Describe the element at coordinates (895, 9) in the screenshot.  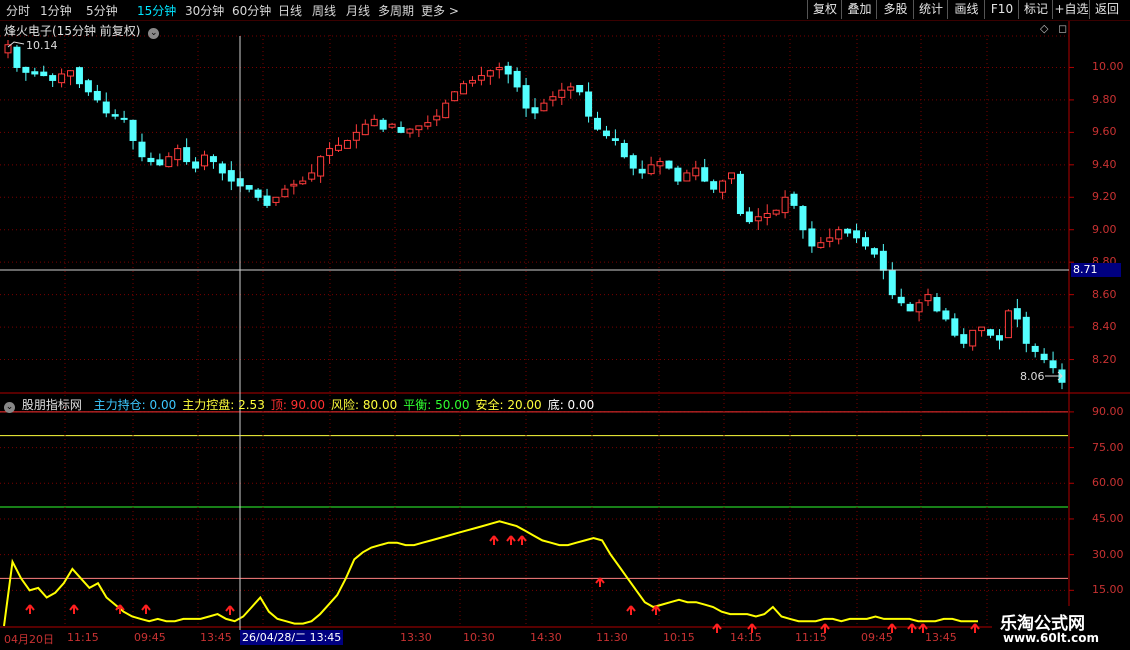
I see `toolbar-button-2: 多股` at that location.